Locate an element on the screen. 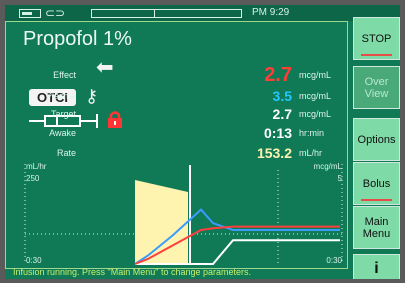  reading-label: Target is located at coordinates (63, 114).